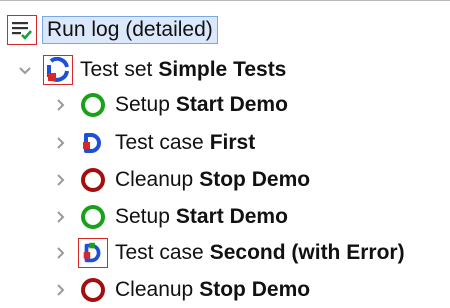  Describe the element at coordinates (116, 69) in the screenshot. I see `tree-suite-prefix: Test set` at that location.